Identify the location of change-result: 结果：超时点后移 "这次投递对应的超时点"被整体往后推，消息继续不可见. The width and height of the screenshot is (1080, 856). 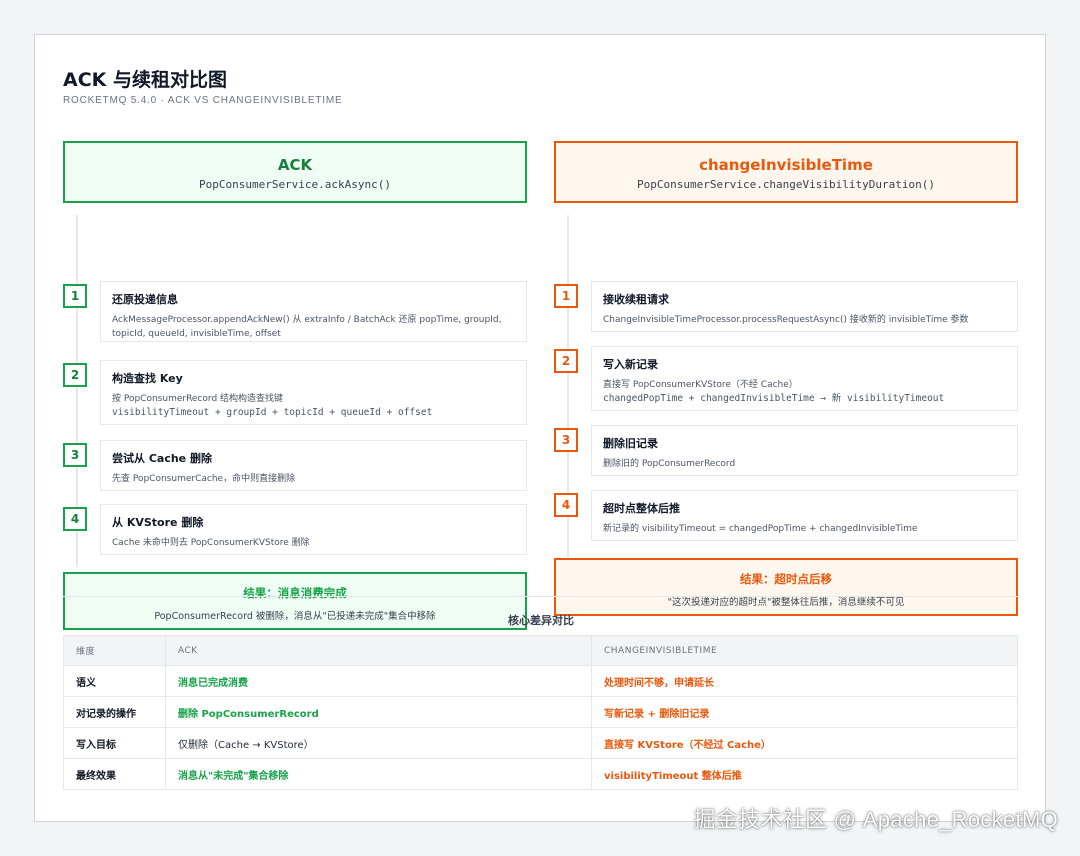
(786, 587).